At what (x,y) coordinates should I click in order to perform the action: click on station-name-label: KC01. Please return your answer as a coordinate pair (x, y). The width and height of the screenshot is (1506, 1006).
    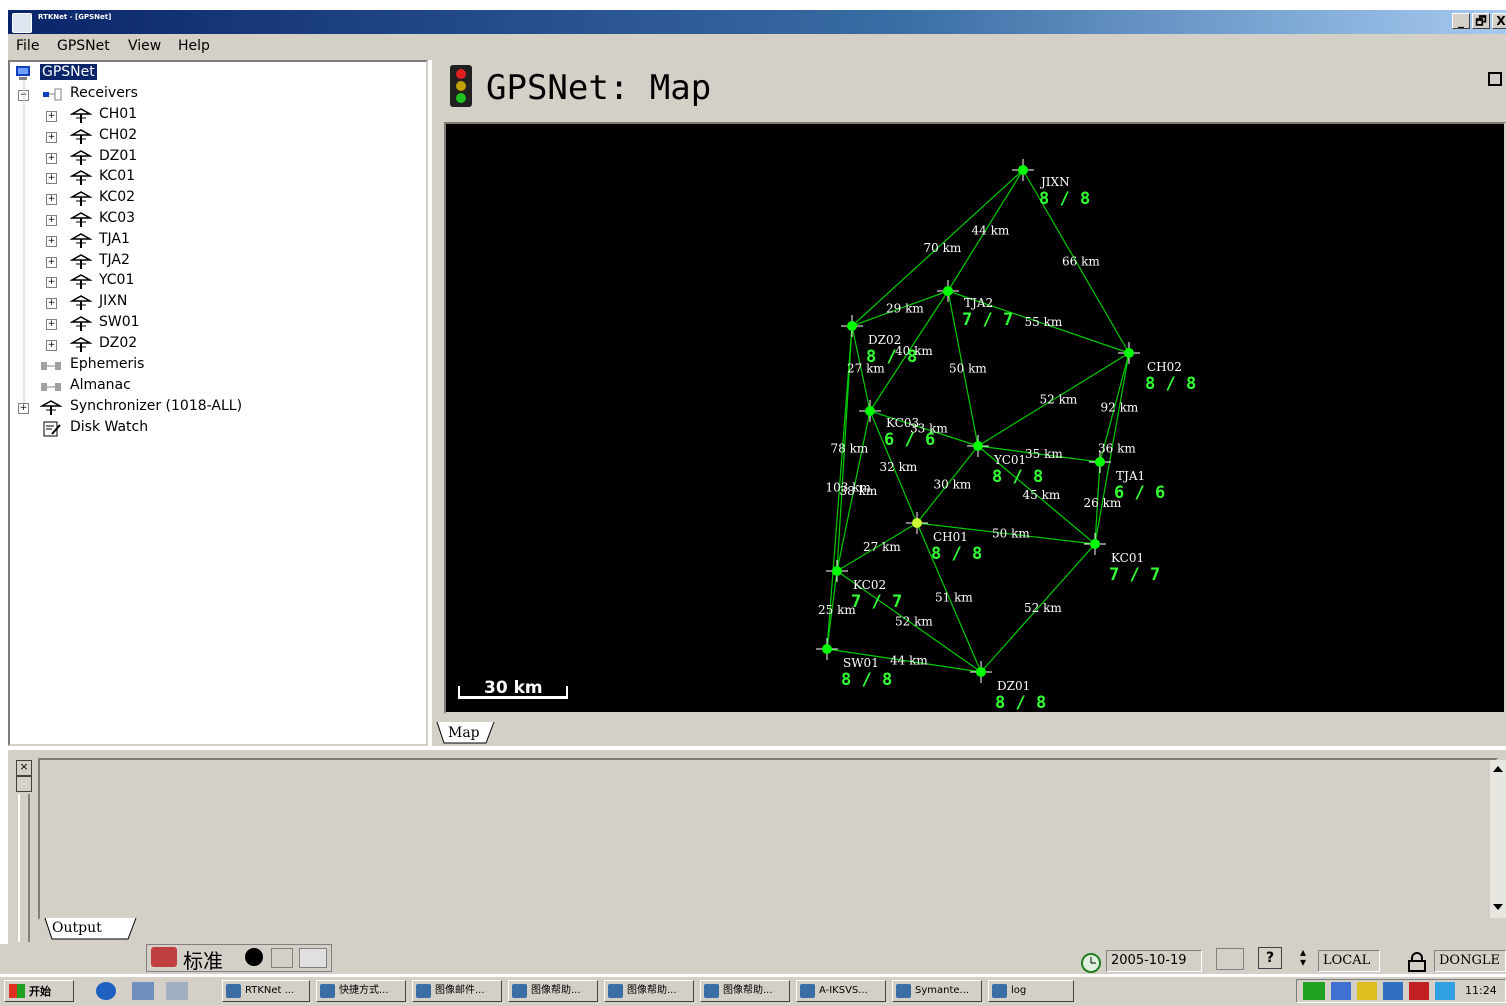
    Looking at the image, I should click on (1127, 558).